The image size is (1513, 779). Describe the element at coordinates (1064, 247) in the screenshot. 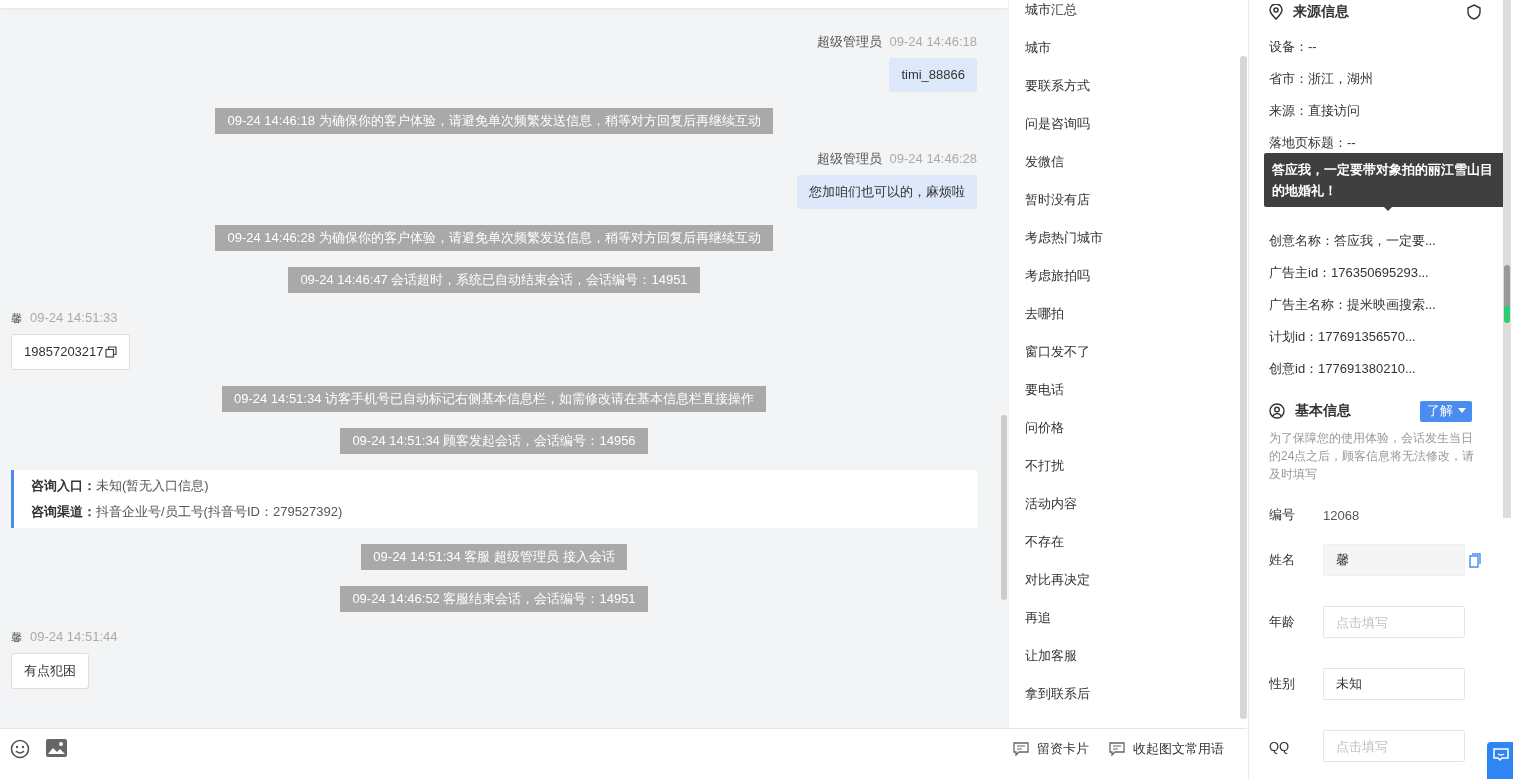

I see `quick-reply-item: 考虑热门城市` at that location.